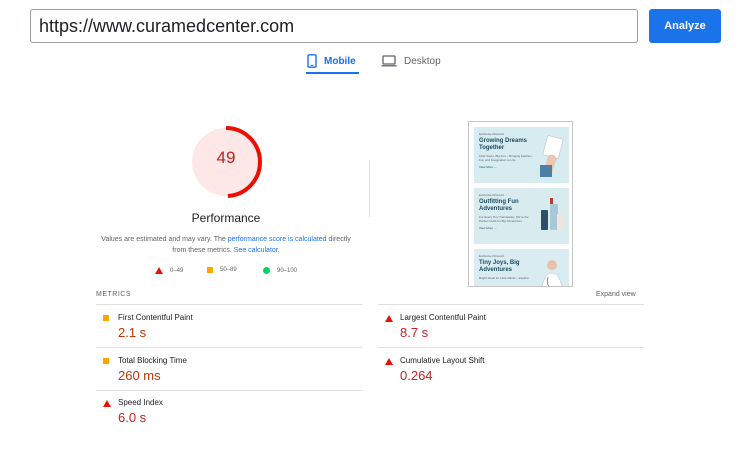 This screenshot has width=750, height=450. I want to click on metric-name: Total Blocking Time, so click(152, 360).